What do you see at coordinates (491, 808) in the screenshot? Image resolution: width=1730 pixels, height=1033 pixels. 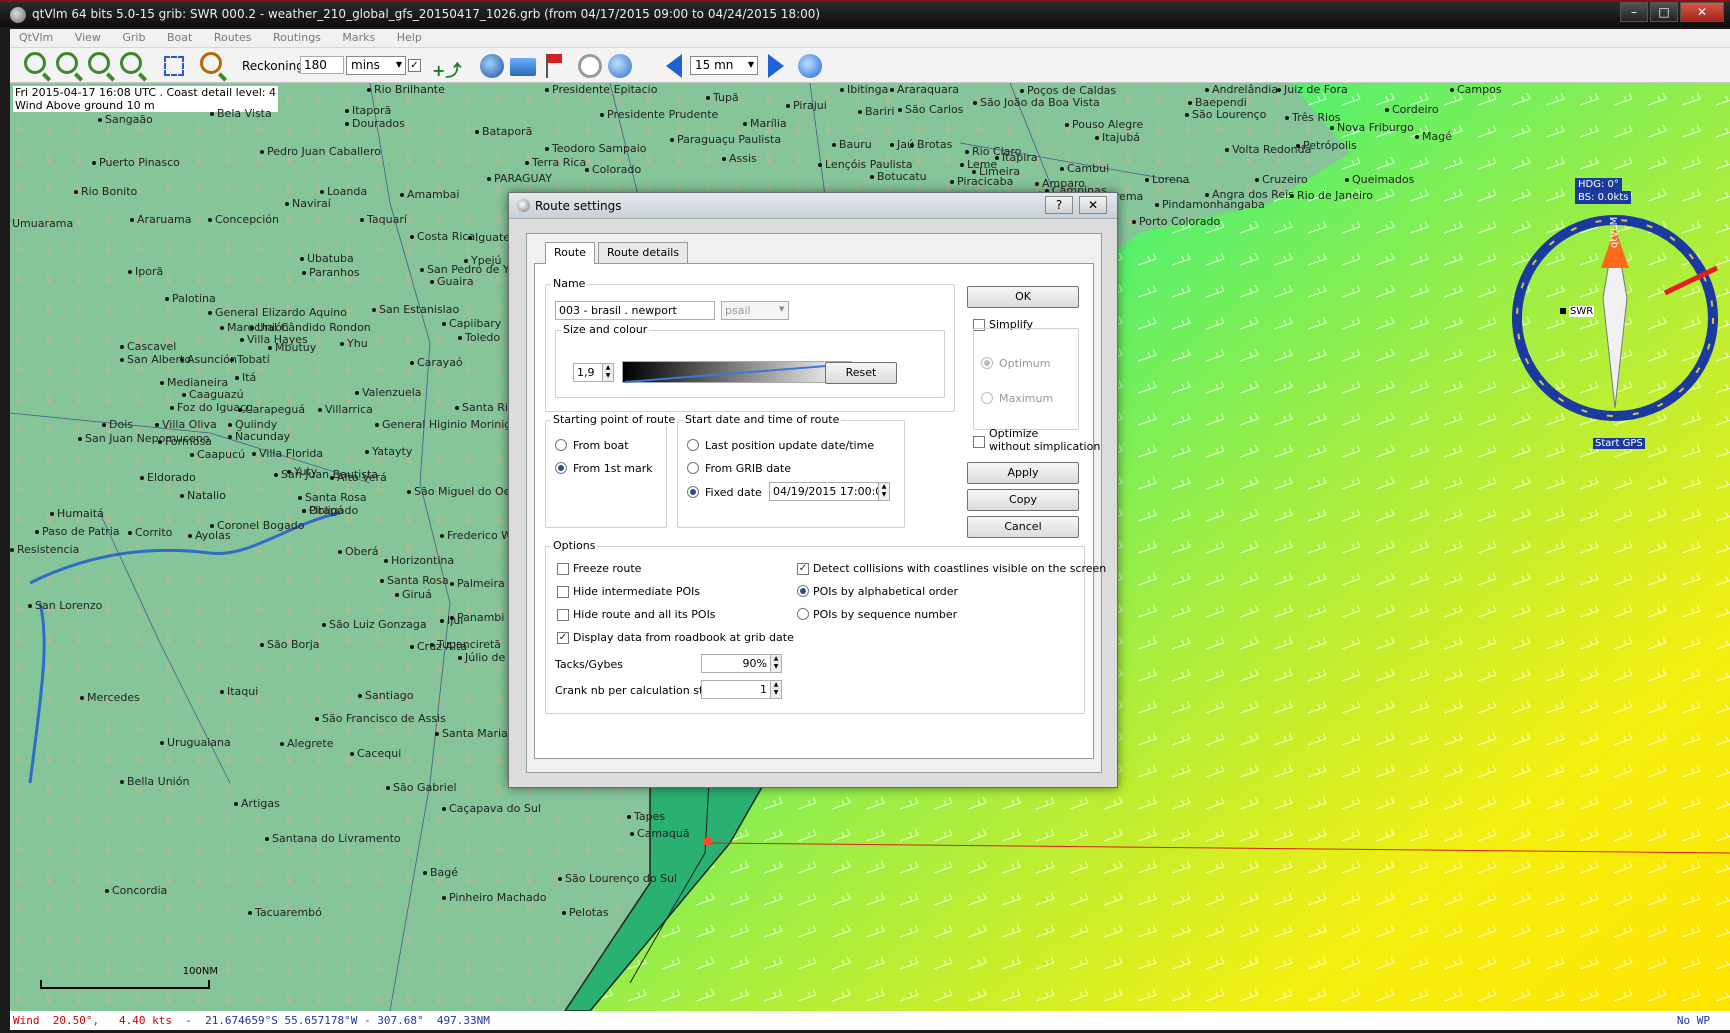 I see `city-label: Caçapava do Sul` at bounding box center [491, 808].